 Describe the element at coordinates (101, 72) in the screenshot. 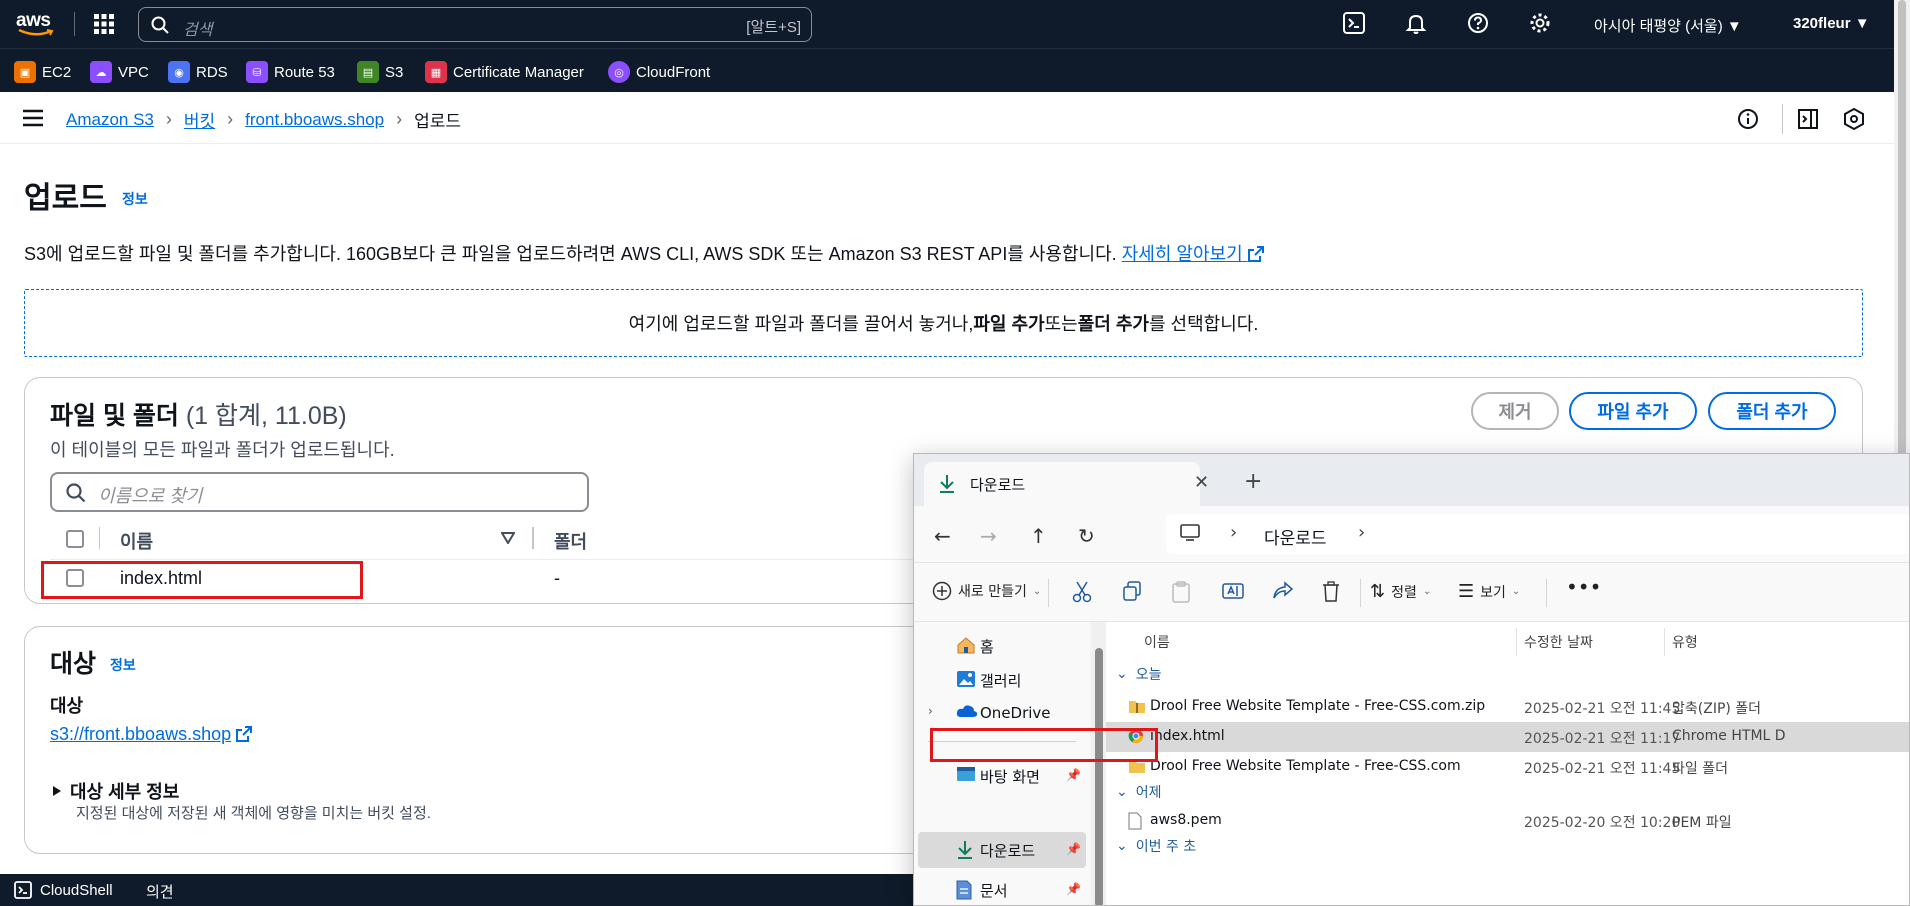

I see `vpc-icon: ☁` at that location.